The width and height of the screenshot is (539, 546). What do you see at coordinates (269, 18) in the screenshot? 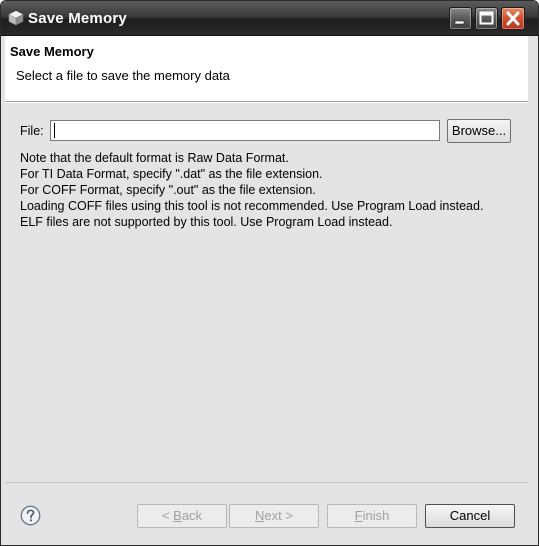
I see `title-bar: Save Memory` at bounding box center [269, 18].